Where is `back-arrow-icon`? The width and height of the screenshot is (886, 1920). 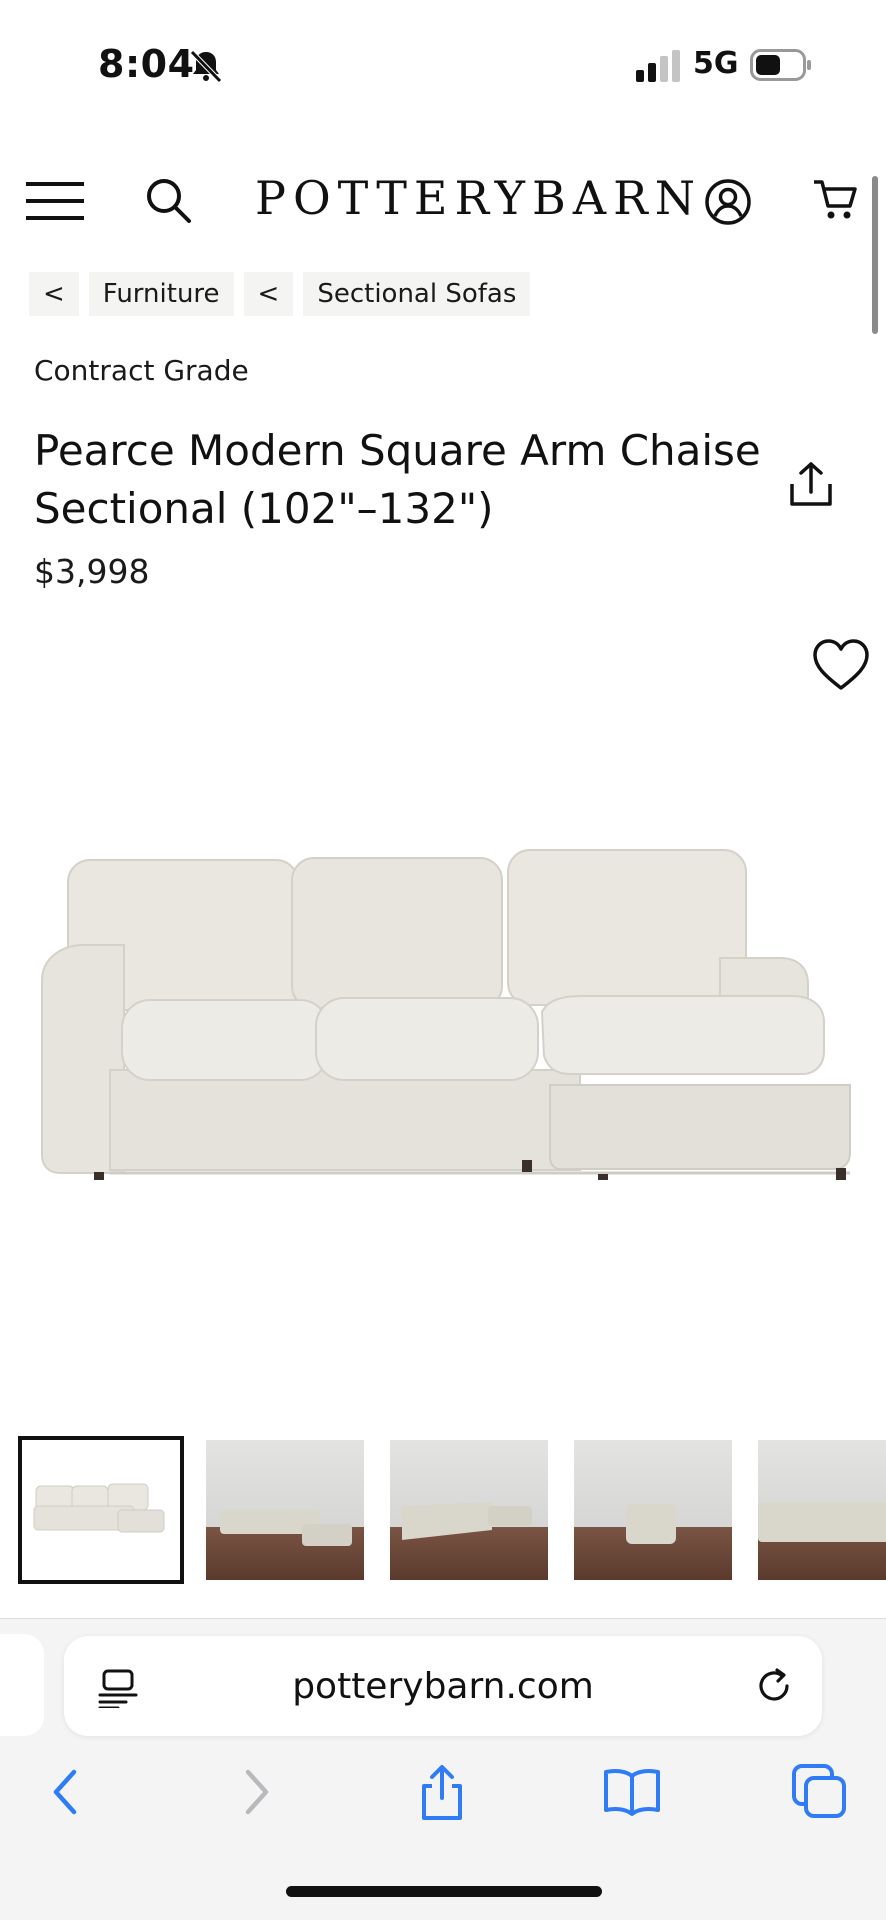
back-arrow-icon is located at coordinates (66, 1792).